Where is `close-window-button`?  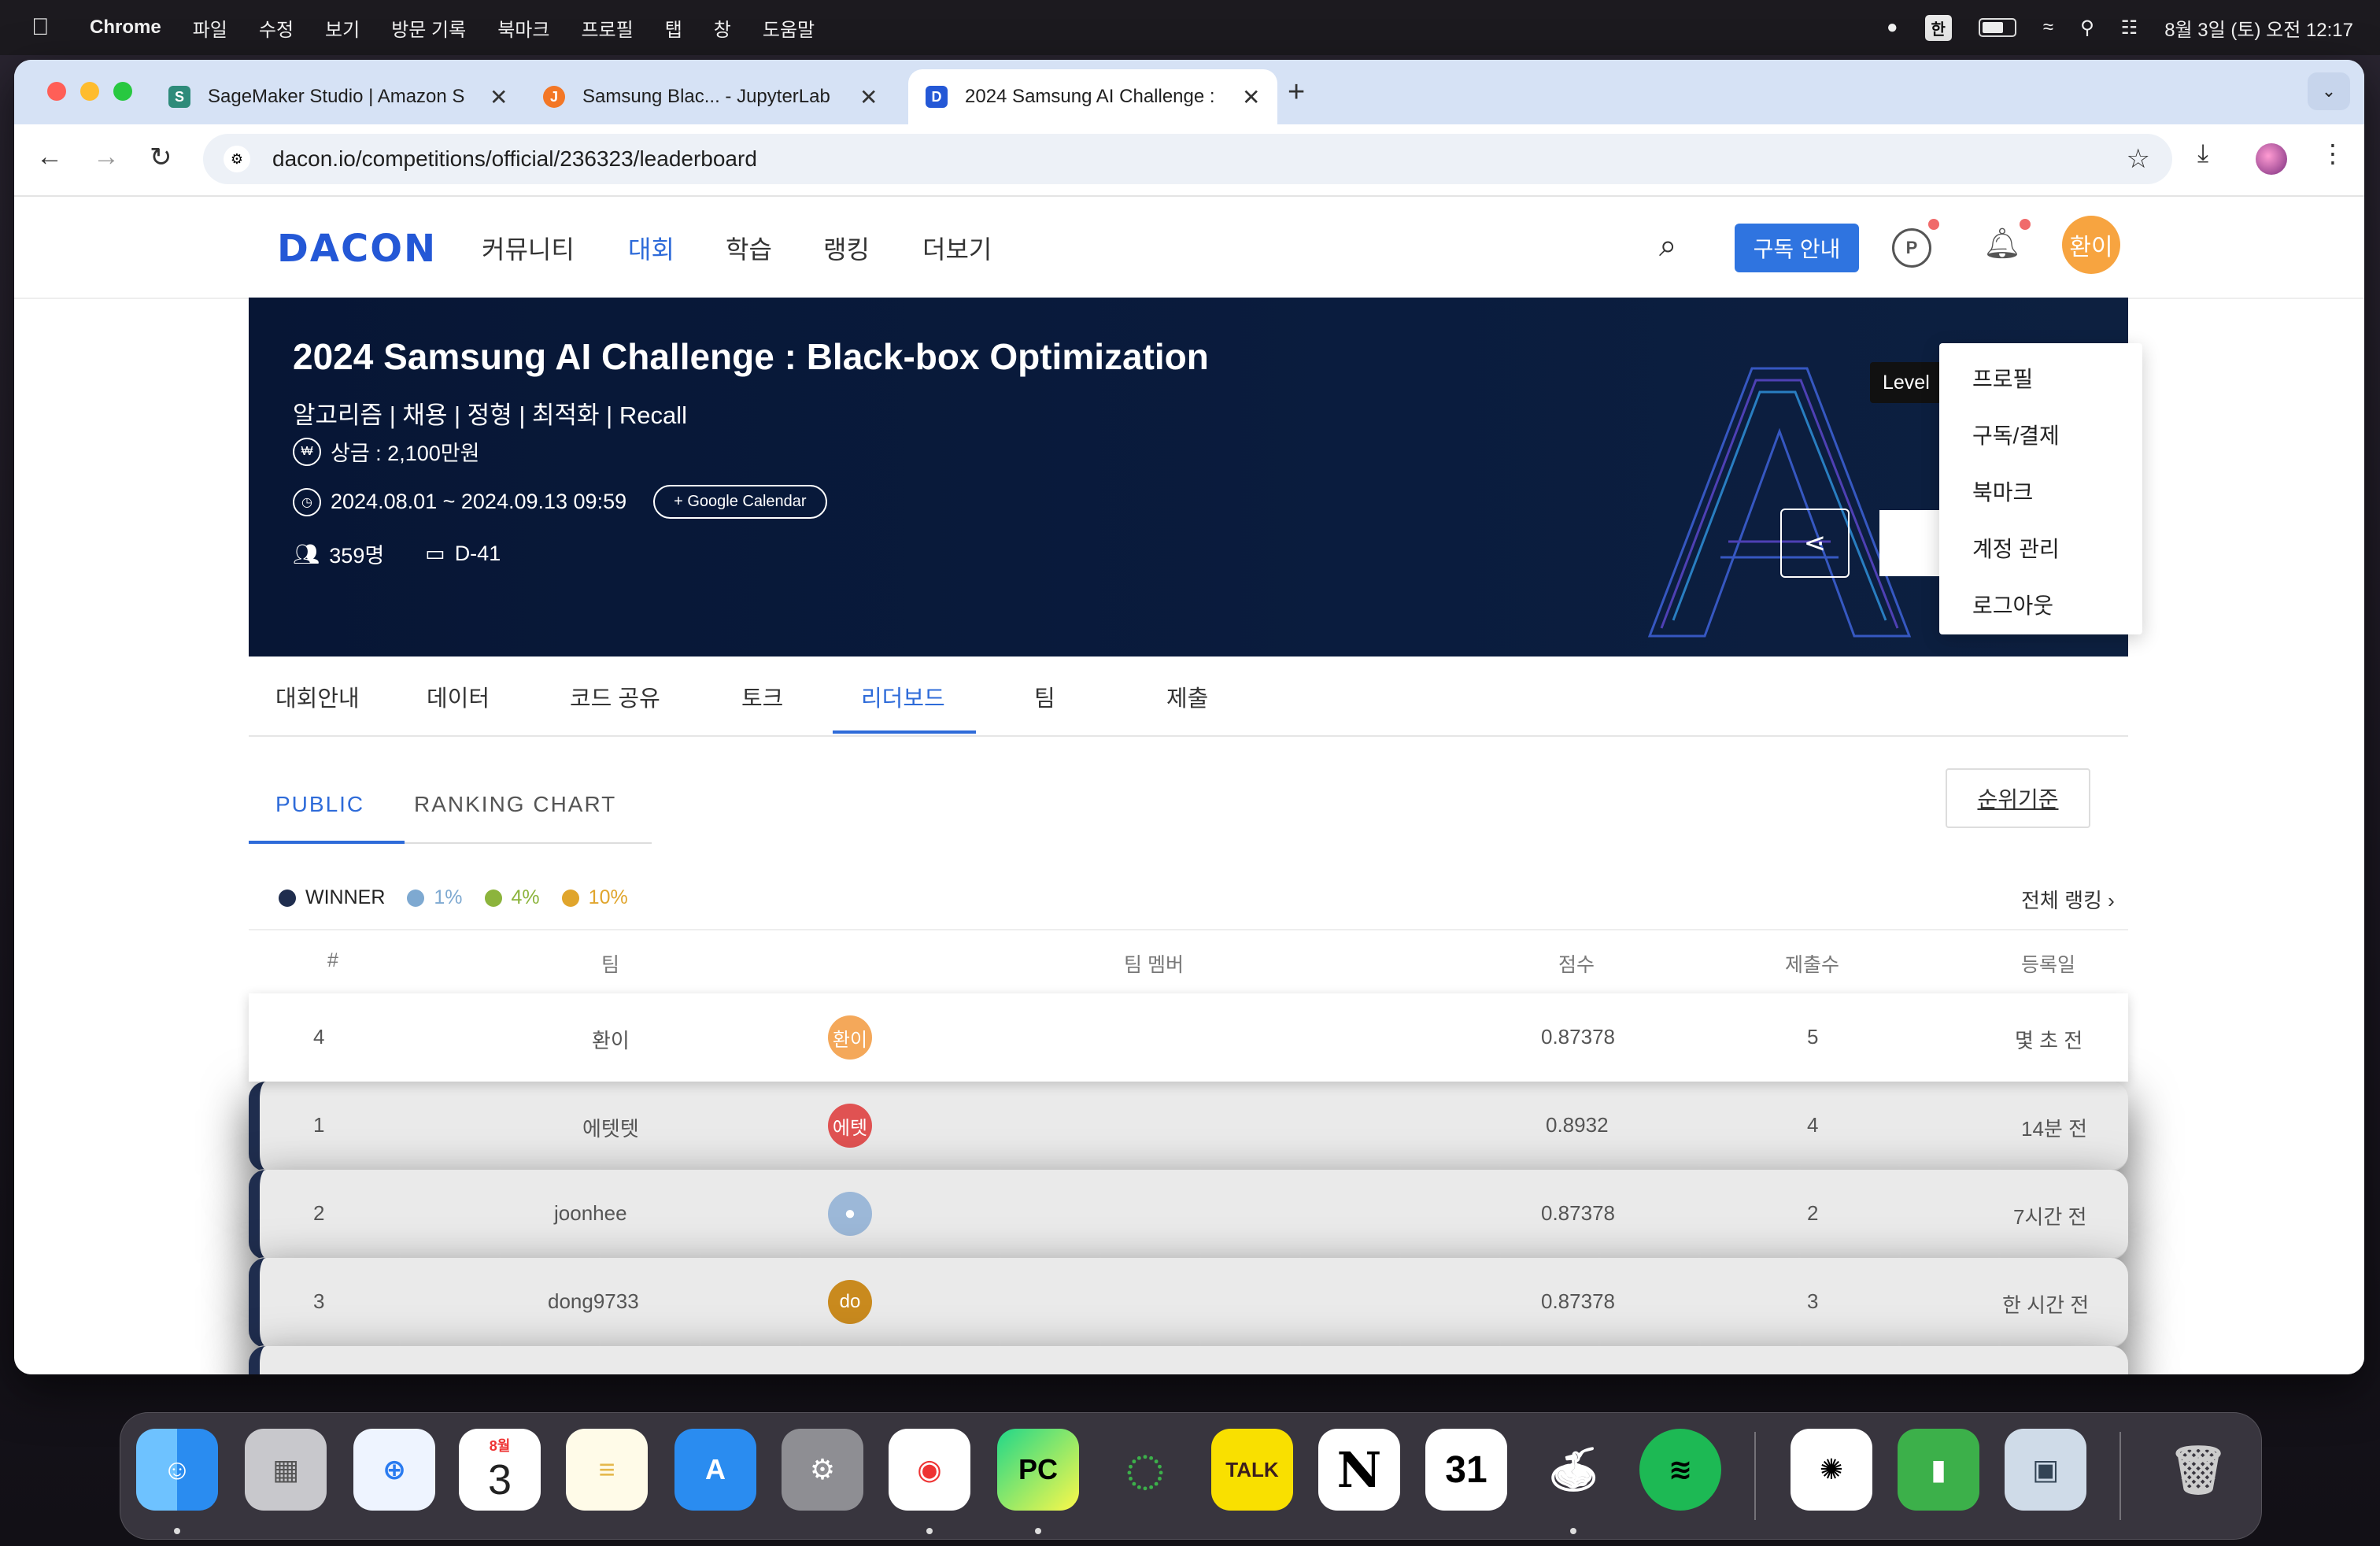
close-window-button is located at coordinates (56, 91).